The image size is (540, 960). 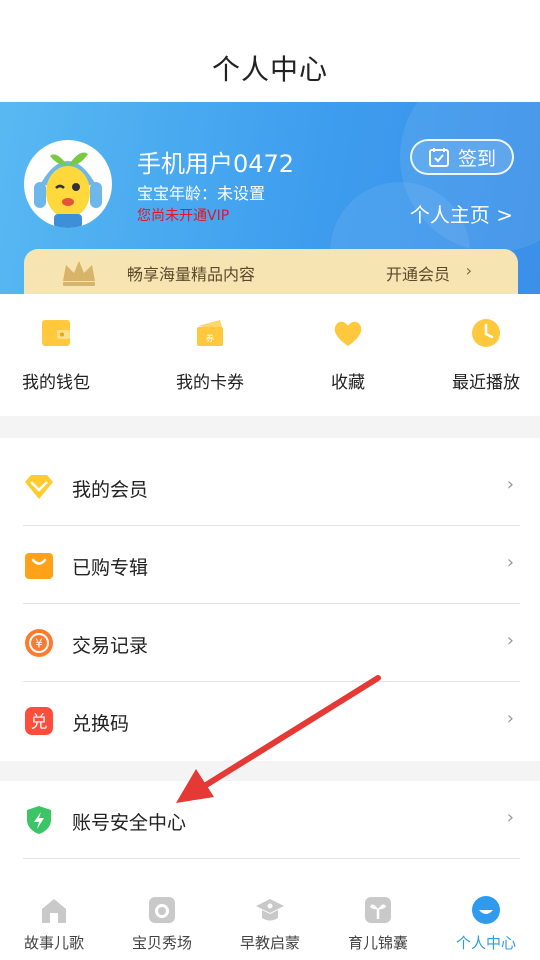 I want to click on vip-diamond-icon, so click(x=39, y=487).